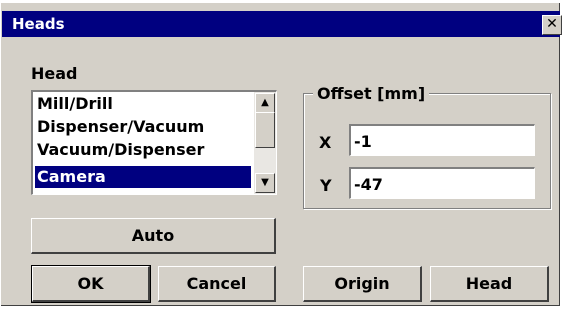  I want to click on ok-button: OK, so click(91, 284).